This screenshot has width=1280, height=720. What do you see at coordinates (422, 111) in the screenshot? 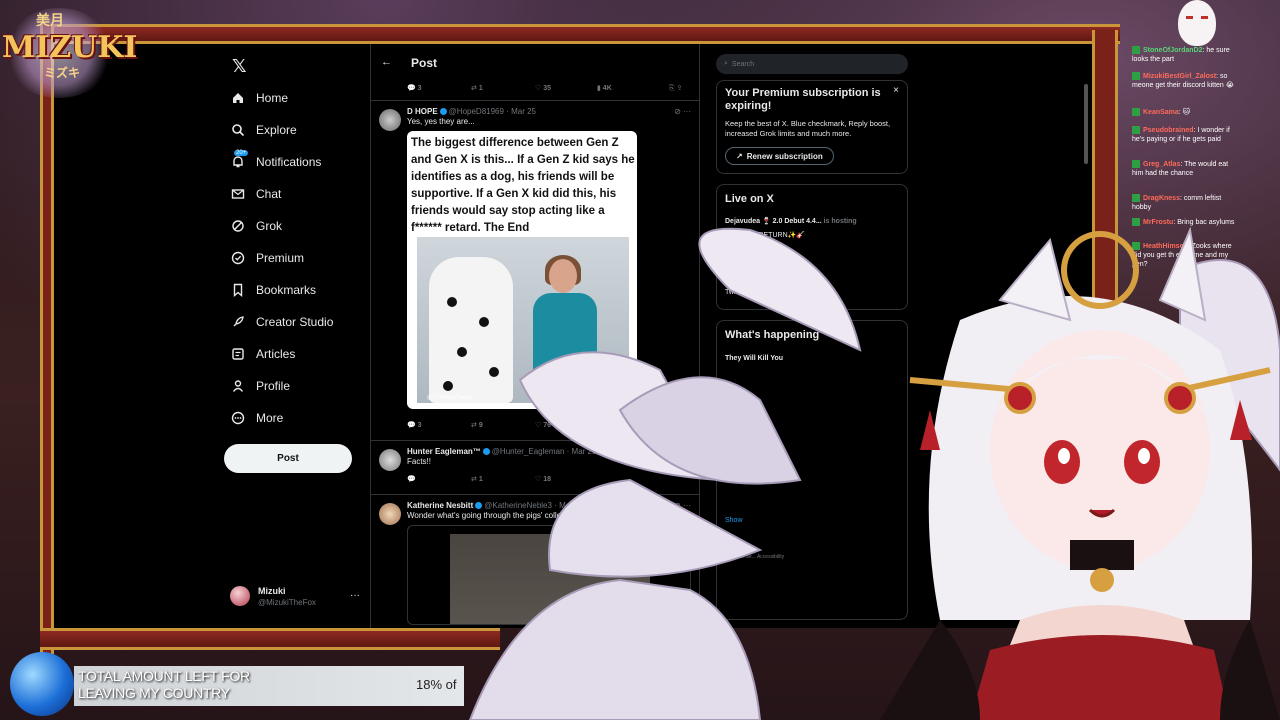
I see `tweet-author: D HOPE` at bounding box center [422, 111].